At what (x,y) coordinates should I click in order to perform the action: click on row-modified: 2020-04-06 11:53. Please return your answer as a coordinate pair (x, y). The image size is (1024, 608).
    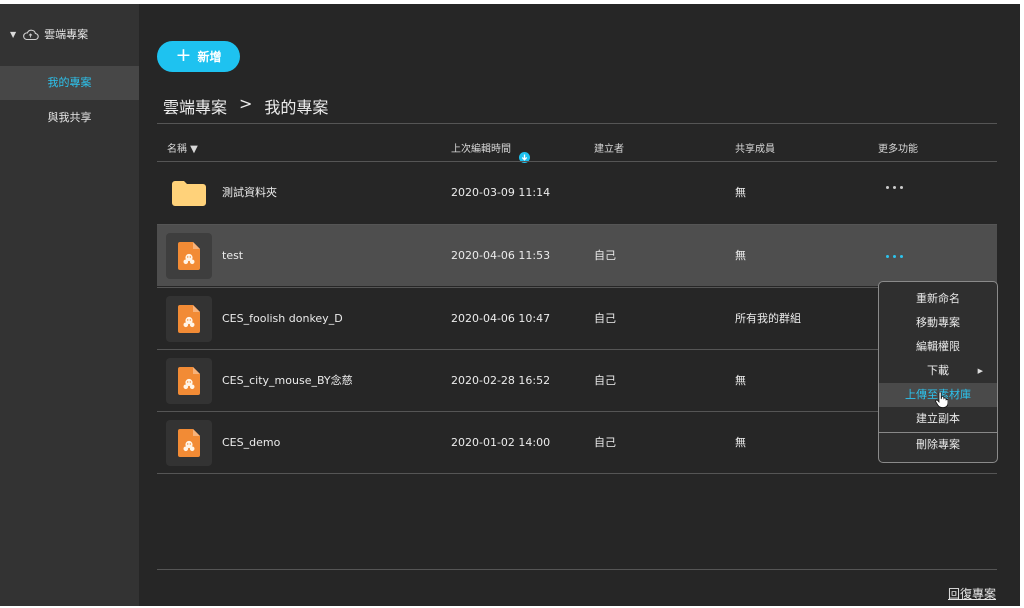
    Looking at the image, I should click on (501, 255).